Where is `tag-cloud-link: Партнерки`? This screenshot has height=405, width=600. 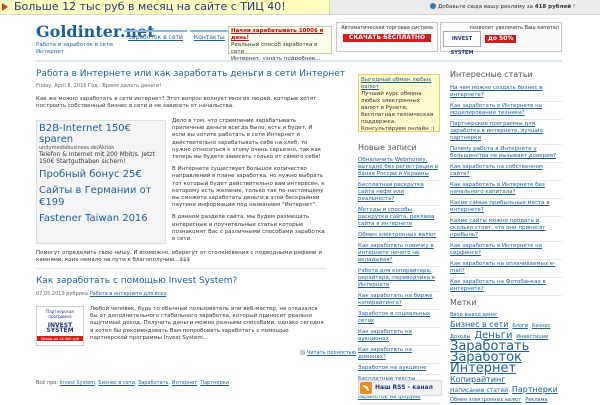
tag-cloud-link: Партнерки is located at coordinates (535, 389).